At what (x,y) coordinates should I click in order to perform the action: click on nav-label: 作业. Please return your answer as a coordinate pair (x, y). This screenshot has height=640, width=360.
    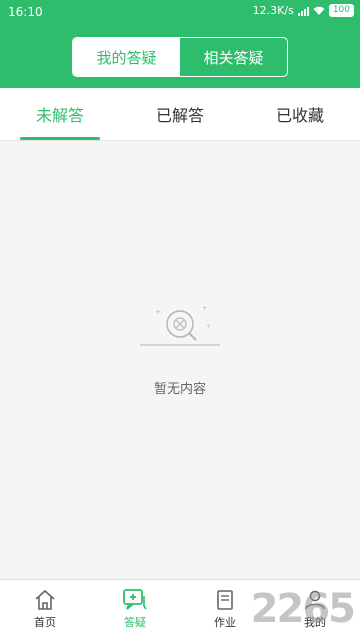
    Looking at the image, I should click on (225, 622).